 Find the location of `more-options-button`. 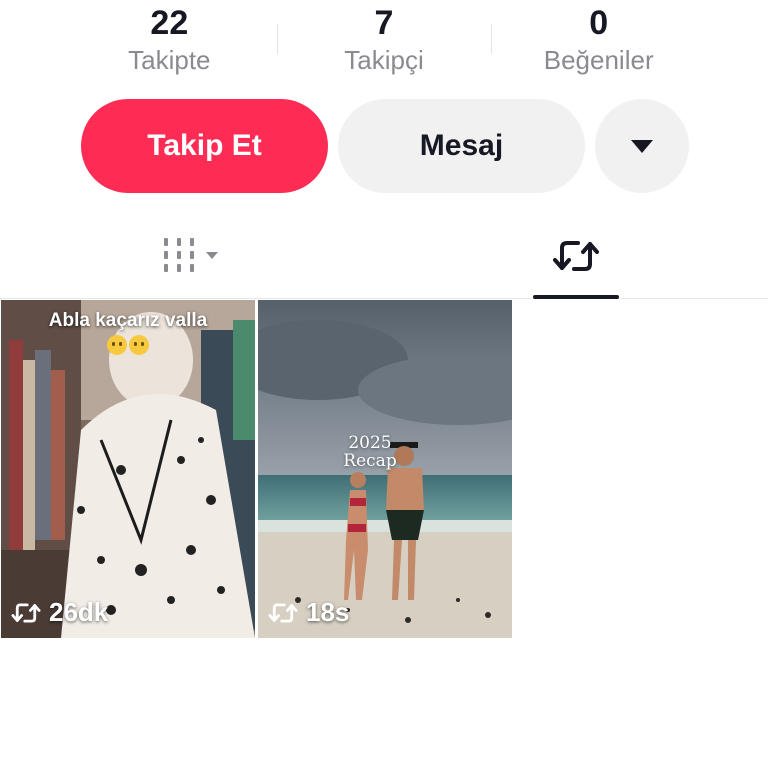

more-options-button is located at coordinates (642, 146).